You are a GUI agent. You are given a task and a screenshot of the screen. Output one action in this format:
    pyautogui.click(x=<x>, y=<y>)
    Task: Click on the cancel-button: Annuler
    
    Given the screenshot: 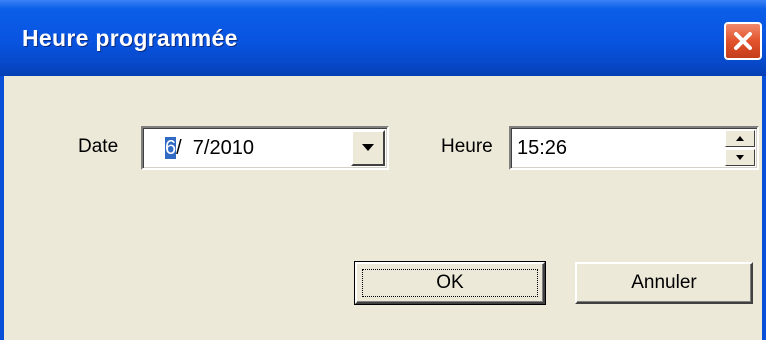 What is the action you would take?
    pyautogui.click(x=664, y=283)
    